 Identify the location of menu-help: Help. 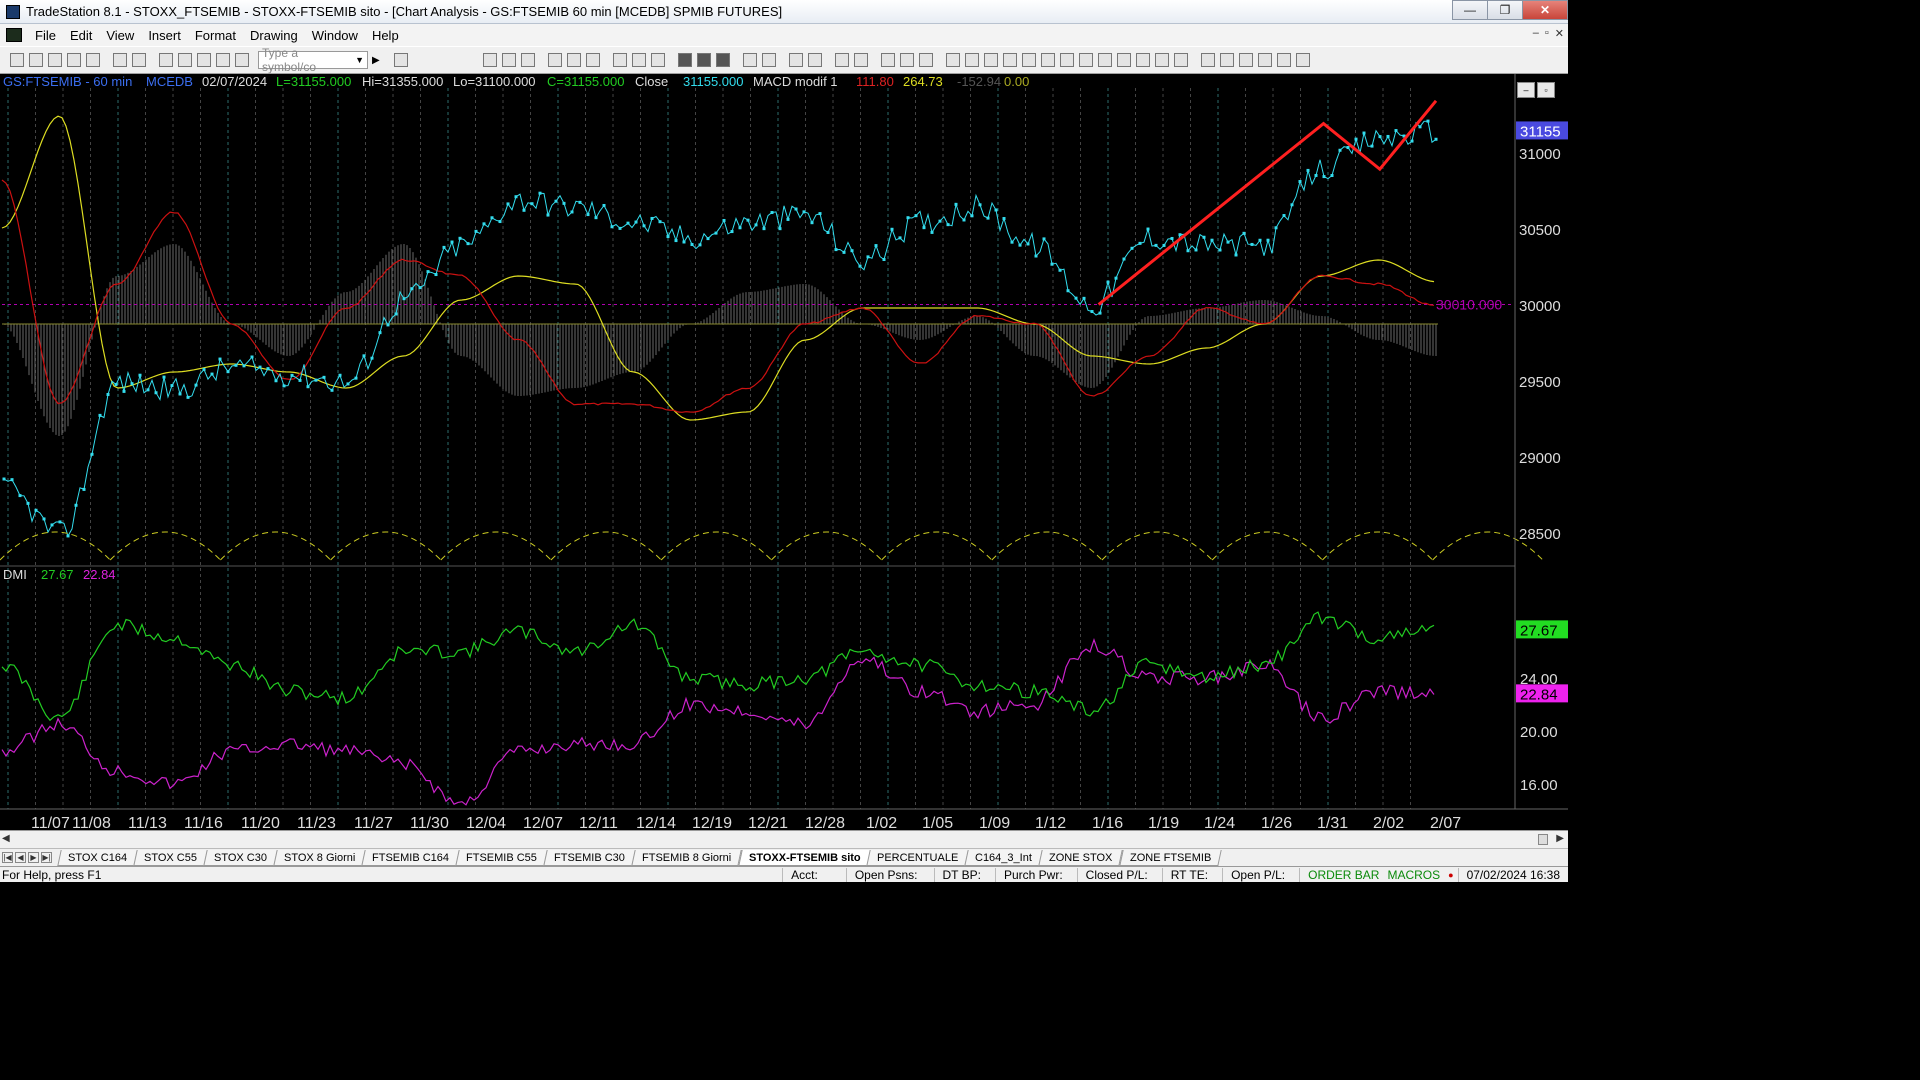
(385, 35).